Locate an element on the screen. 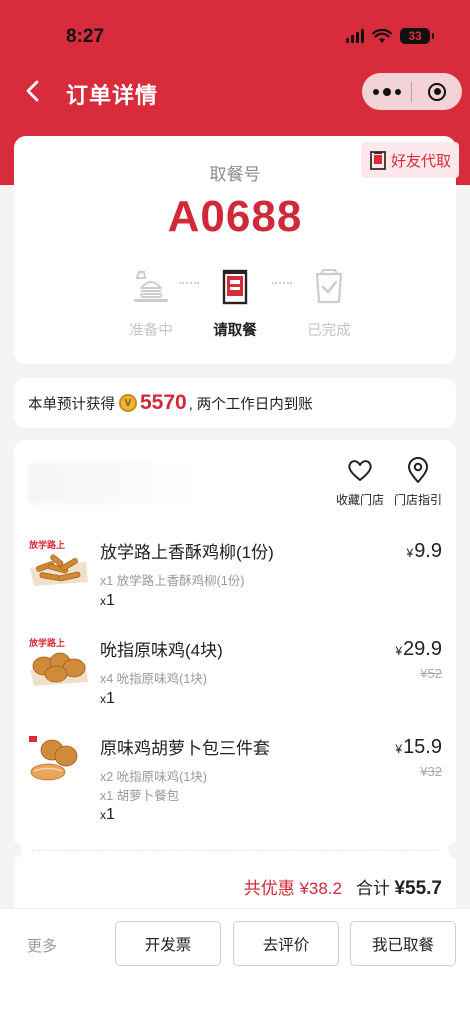 The width and height of the screenshot is (470, 1024). order-progress: 准备中 请取餐 已完成 is located at coordinates (235, 304).